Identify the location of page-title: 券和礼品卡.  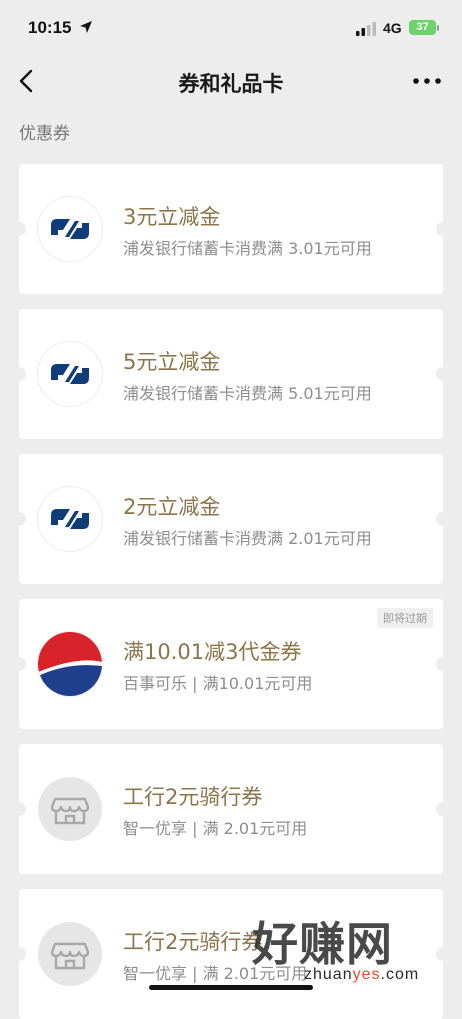
(231, 84).